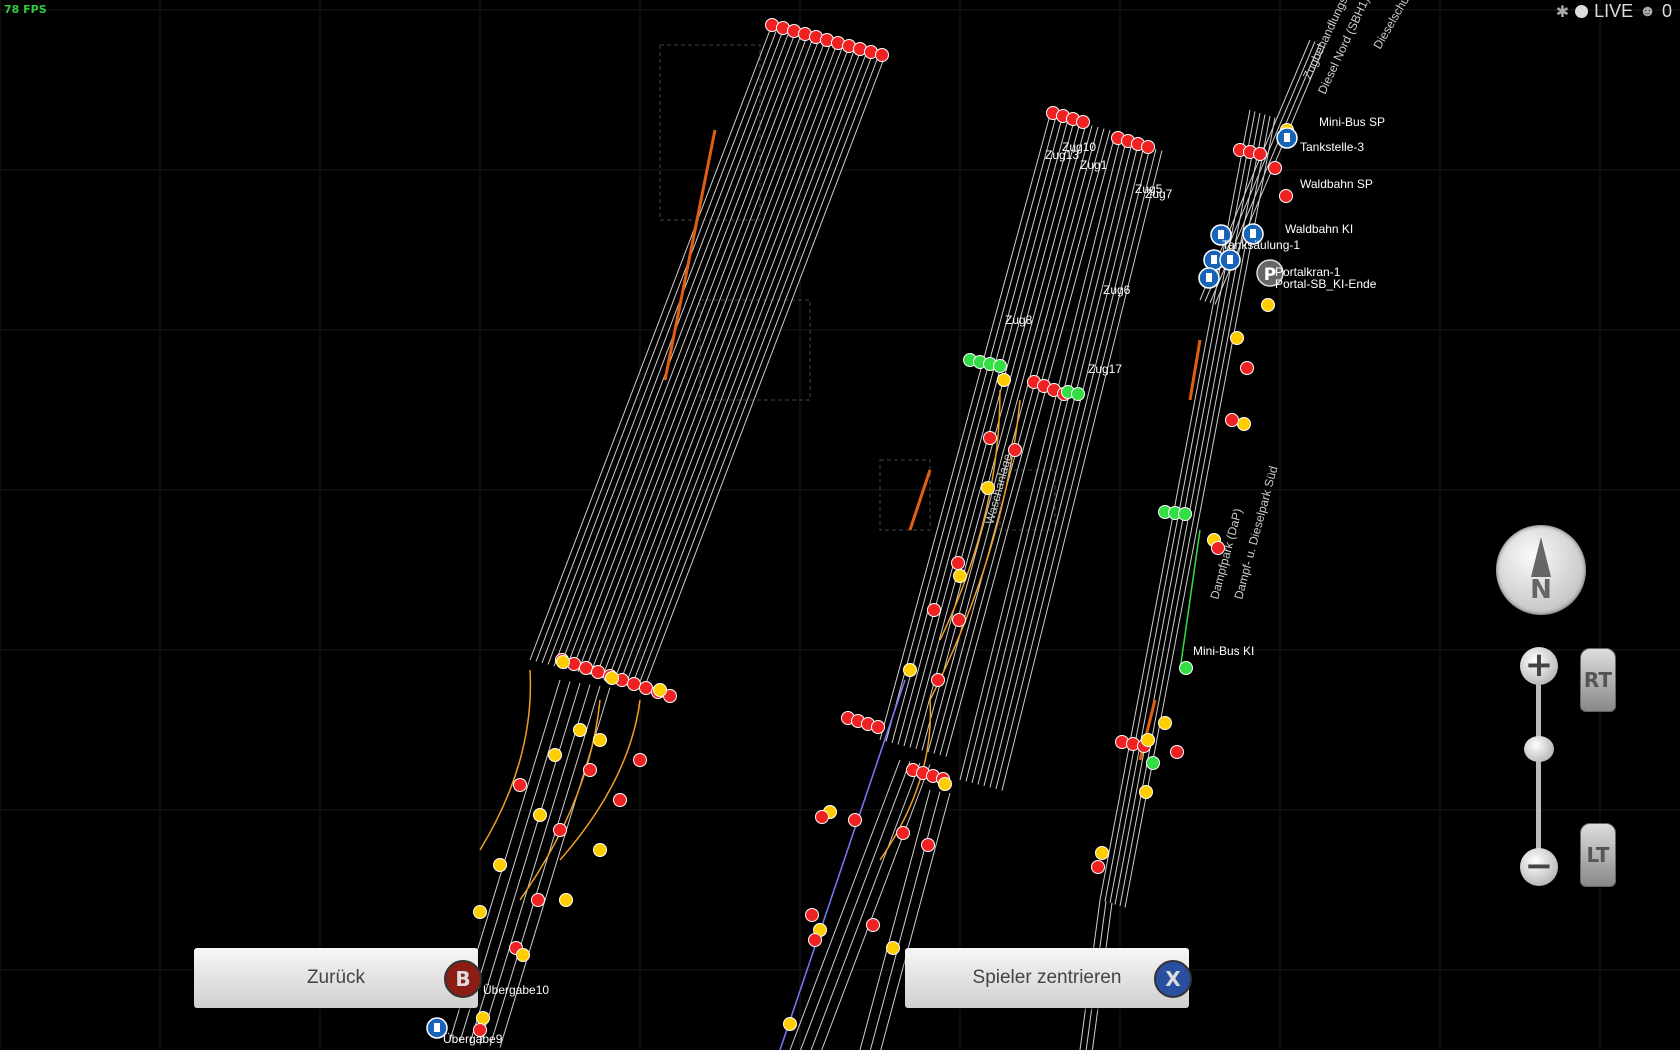  I want to click on players-icon: ☻, so click(1647, 11).